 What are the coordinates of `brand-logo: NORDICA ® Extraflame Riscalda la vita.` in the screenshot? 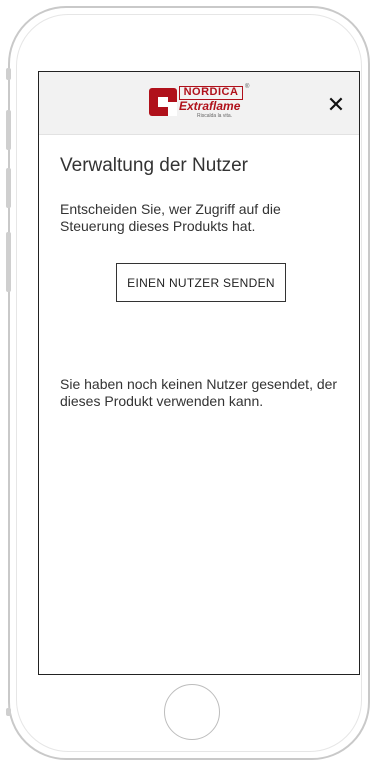 It's located at (201, 103).